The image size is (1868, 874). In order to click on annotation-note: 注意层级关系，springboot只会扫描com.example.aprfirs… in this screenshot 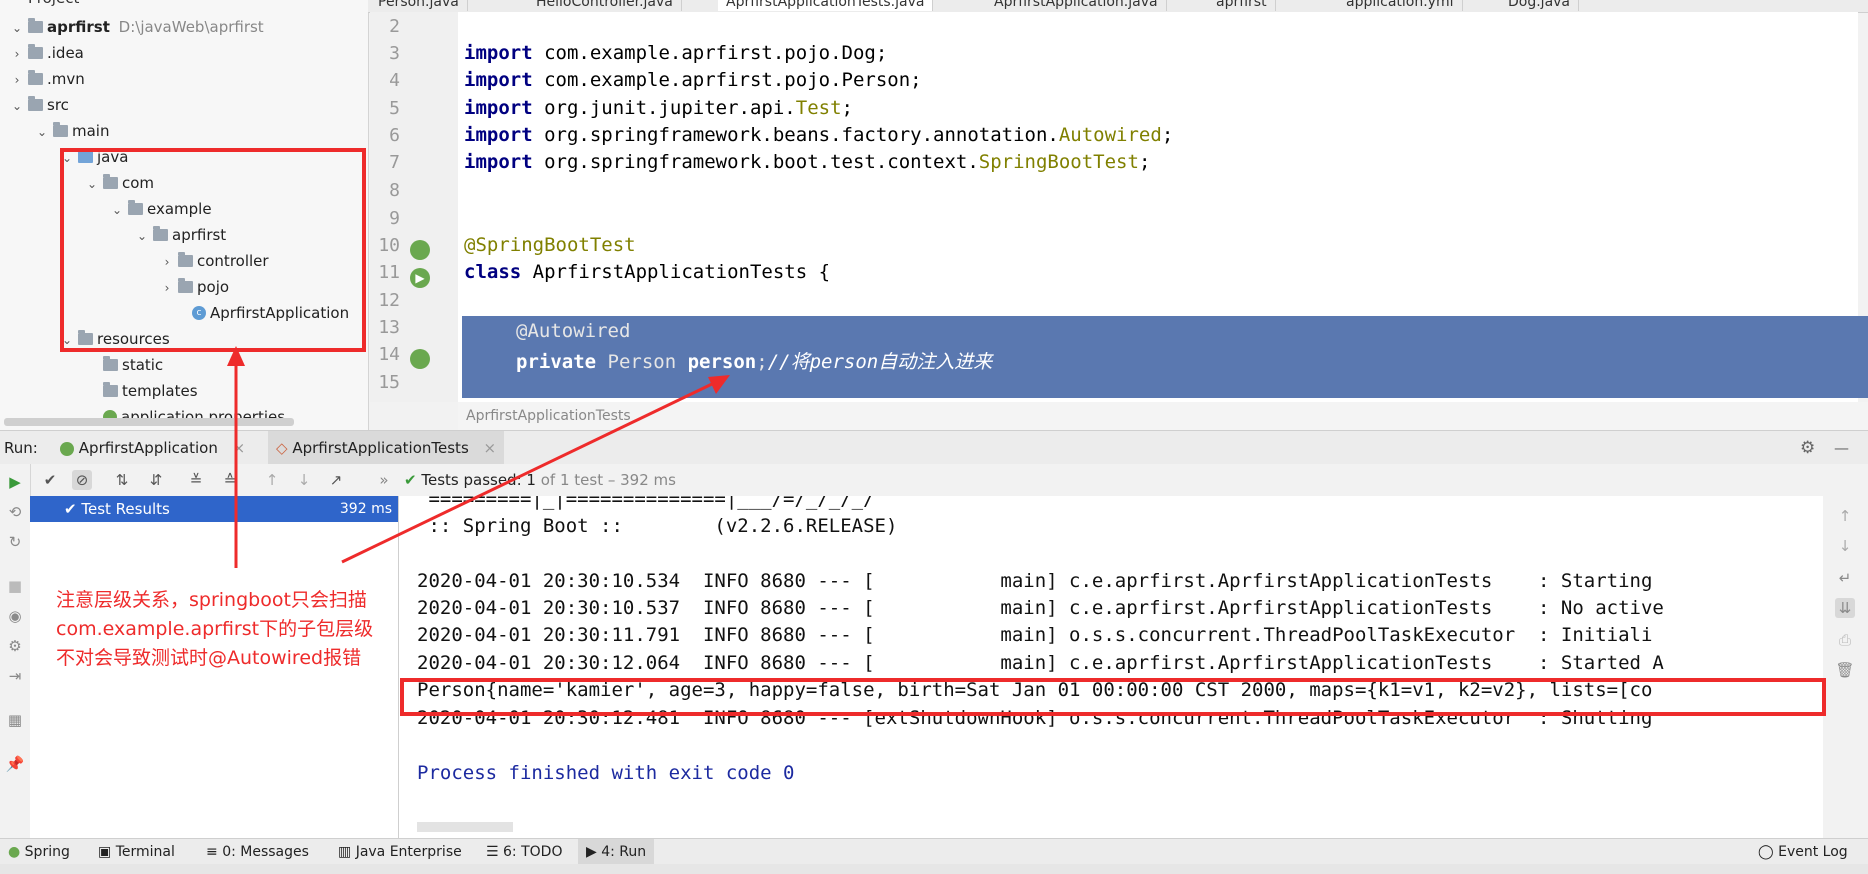, I will do `click(215, 629)`.